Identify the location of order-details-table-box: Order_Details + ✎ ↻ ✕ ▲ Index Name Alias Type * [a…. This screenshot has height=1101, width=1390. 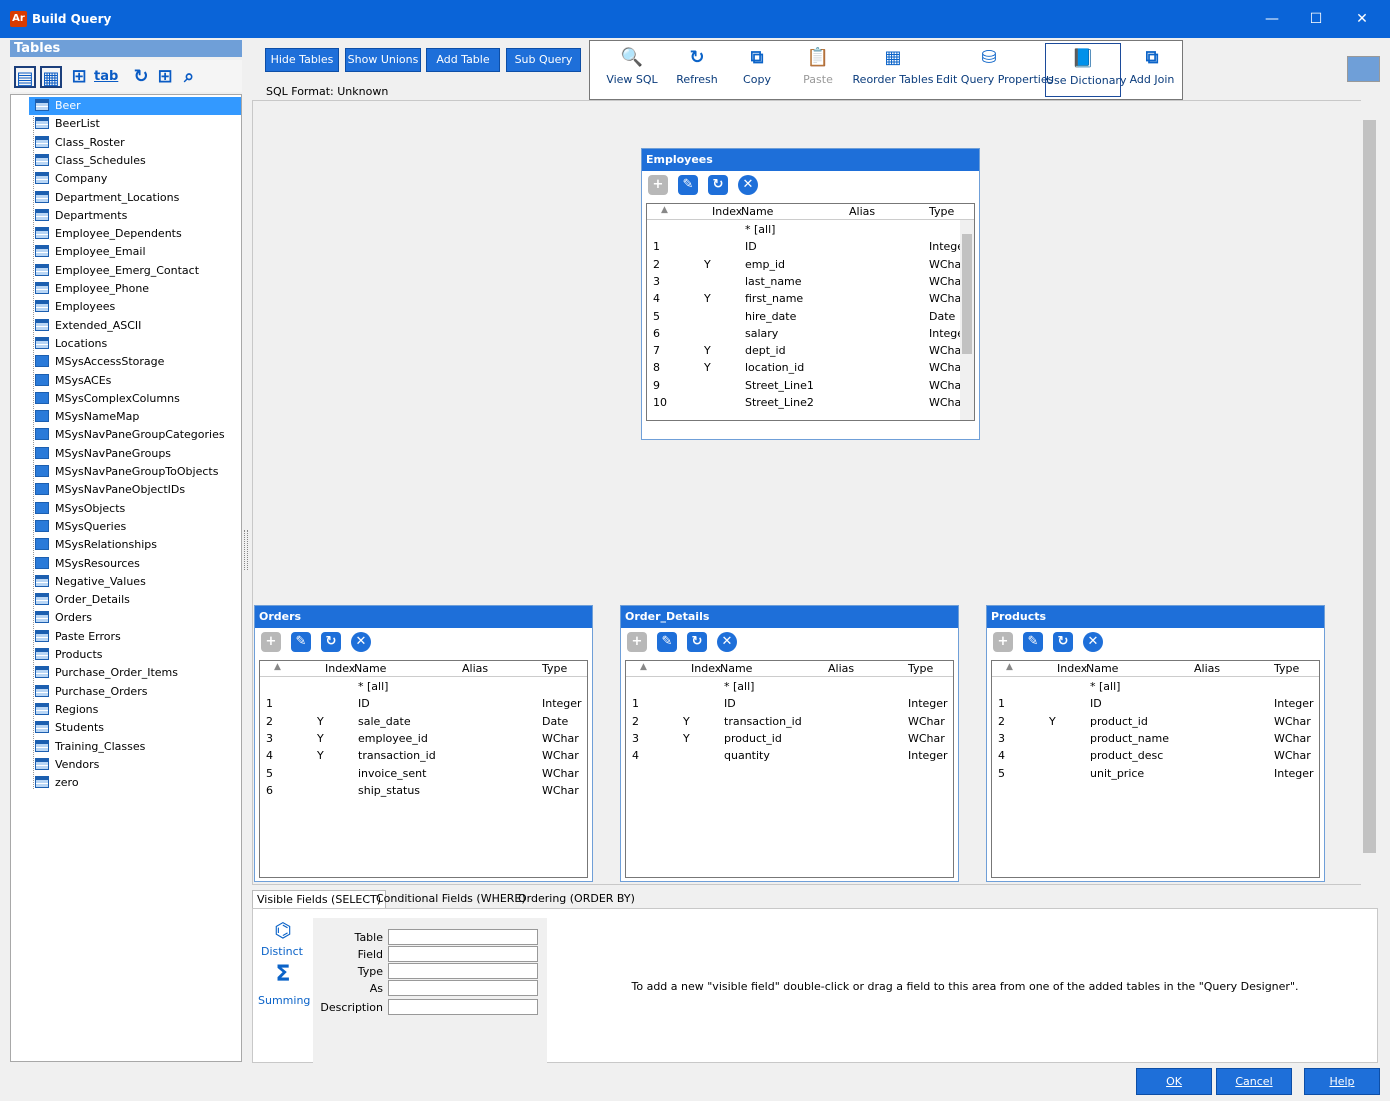
(789, 743).